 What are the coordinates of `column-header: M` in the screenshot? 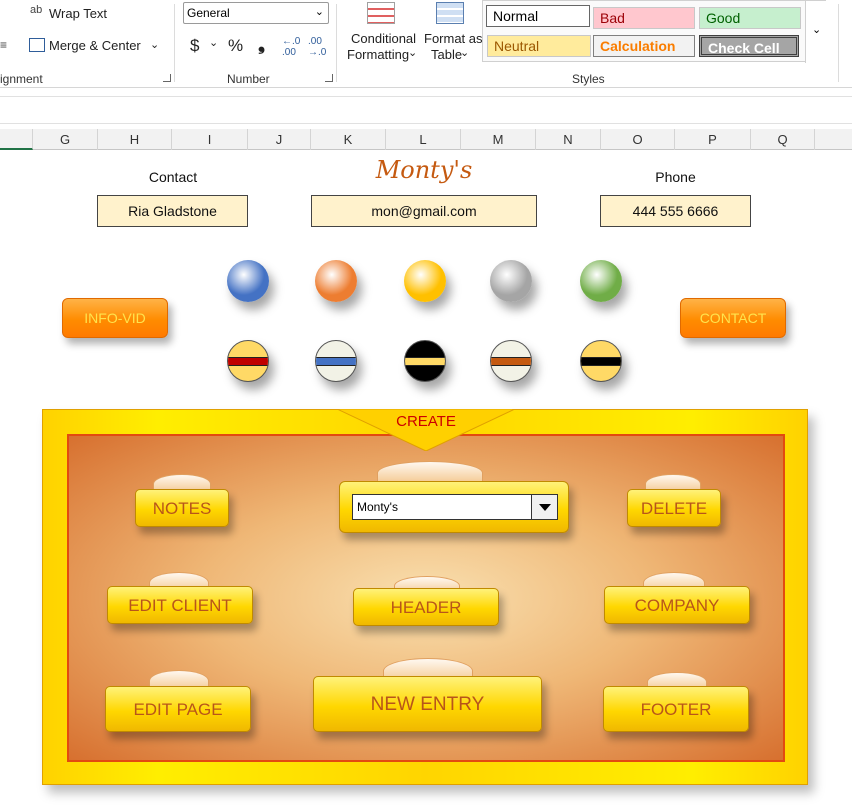 It's located at (498, 139).